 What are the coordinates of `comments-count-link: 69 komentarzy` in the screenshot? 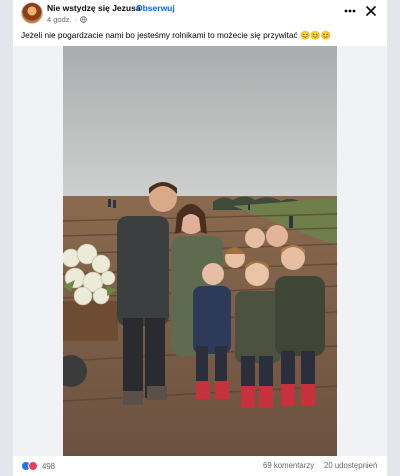 It's located at (288, 465).